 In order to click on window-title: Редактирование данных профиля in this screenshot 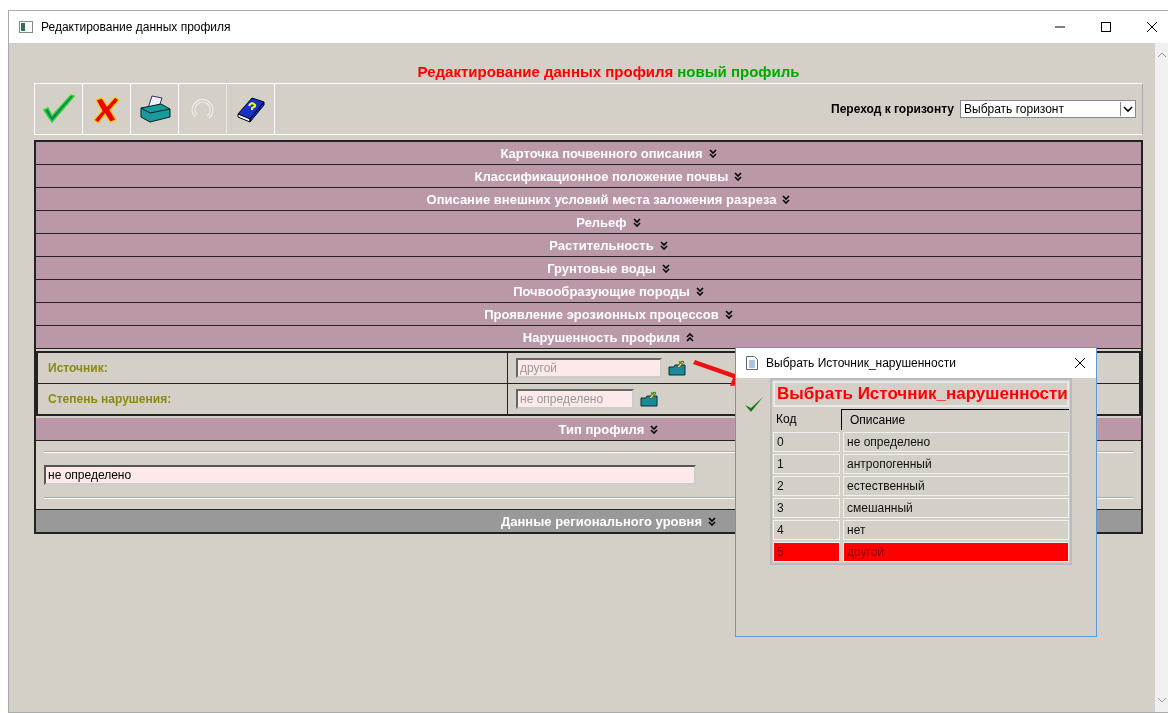, I will do `click(136, 27)`.